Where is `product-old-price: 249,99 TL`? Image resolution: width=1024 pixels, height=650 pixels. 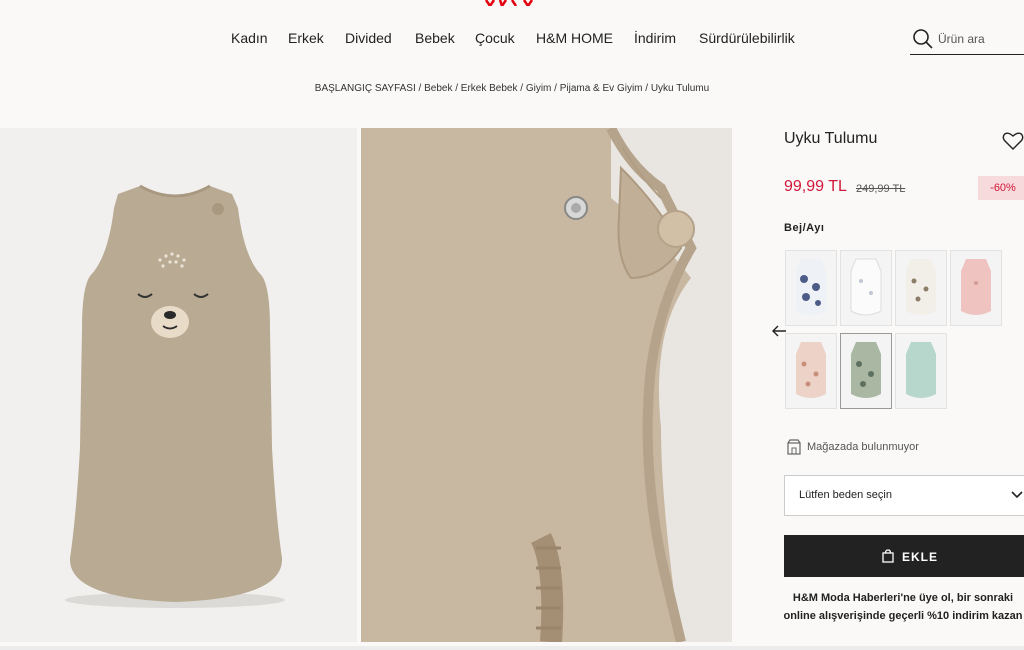 product-old-price: 249,99 TL is located at coordinates (881, 189).